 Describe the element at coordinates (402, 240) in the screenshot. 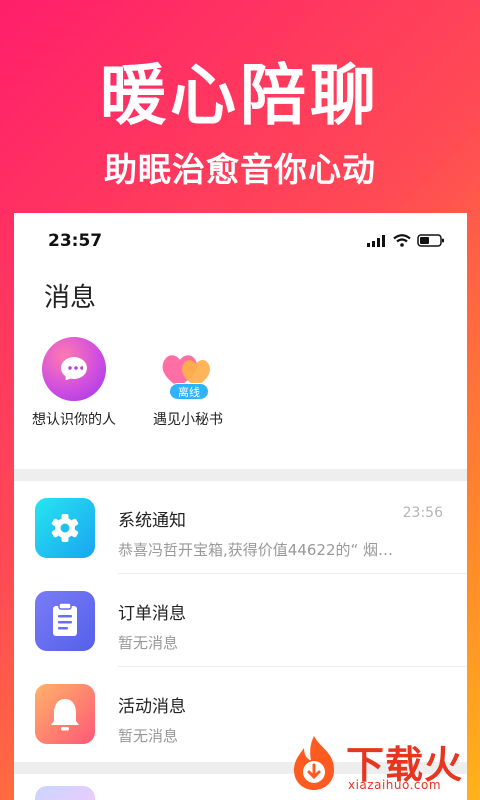

I see `wifi-icon` at that location.